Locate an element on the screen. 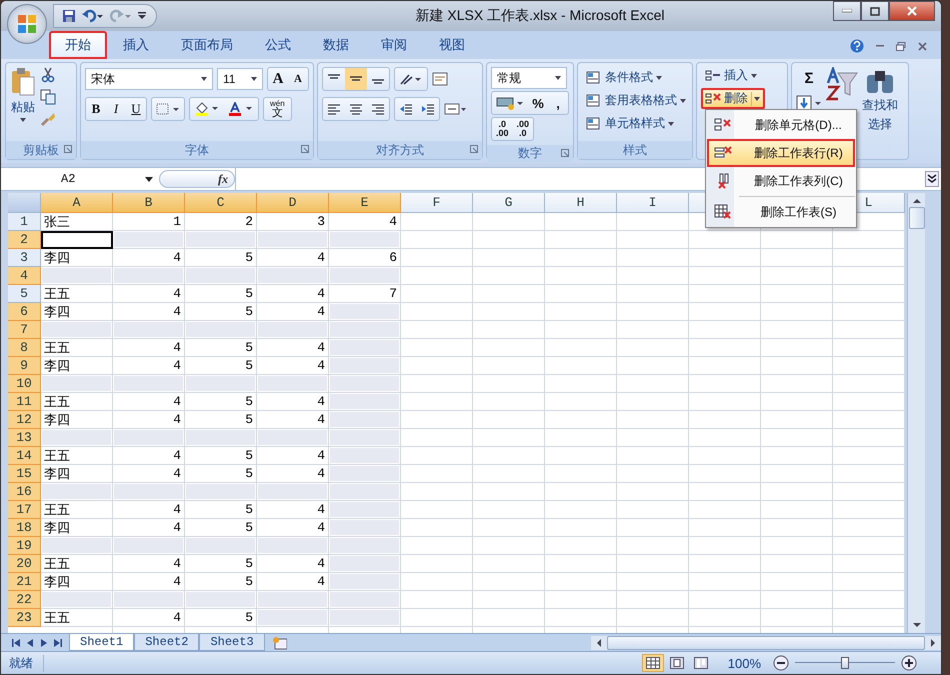 This screenshot has height=675, width=950. ribbon-tab: 开始 is located at coordinates (78, 45).